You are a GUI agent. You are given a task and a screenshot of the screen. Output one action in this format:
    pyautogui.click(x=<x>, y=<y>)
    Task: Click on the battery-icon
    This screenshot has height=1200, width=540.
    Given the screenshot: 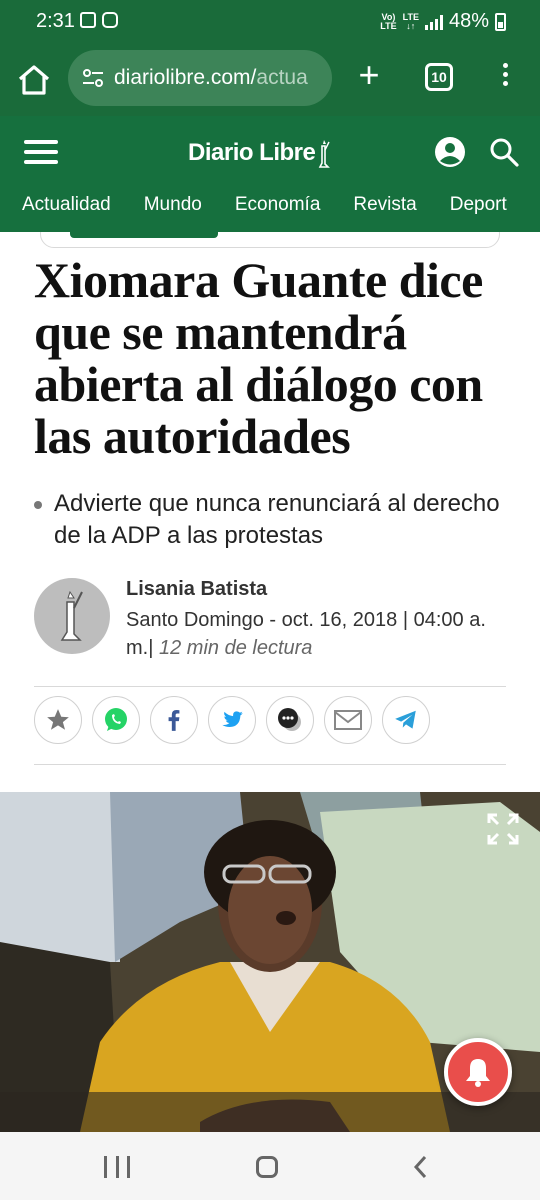 What is the action you would take?
    pyautogui.click(x=500, y=21)
    